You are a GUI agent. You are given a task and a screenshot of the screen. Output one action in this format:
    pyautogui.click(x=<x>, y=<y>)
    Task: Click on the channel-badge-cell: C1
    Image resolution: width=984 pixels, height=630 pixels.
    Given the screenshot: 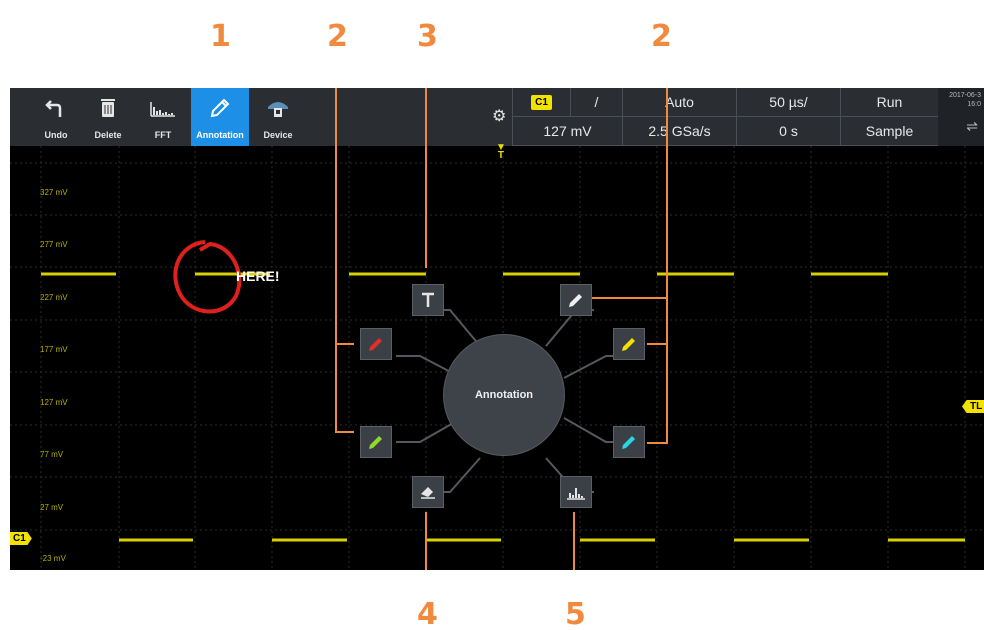 What is the action you would take?
    pyautogui.click(x=541, y=102)
    